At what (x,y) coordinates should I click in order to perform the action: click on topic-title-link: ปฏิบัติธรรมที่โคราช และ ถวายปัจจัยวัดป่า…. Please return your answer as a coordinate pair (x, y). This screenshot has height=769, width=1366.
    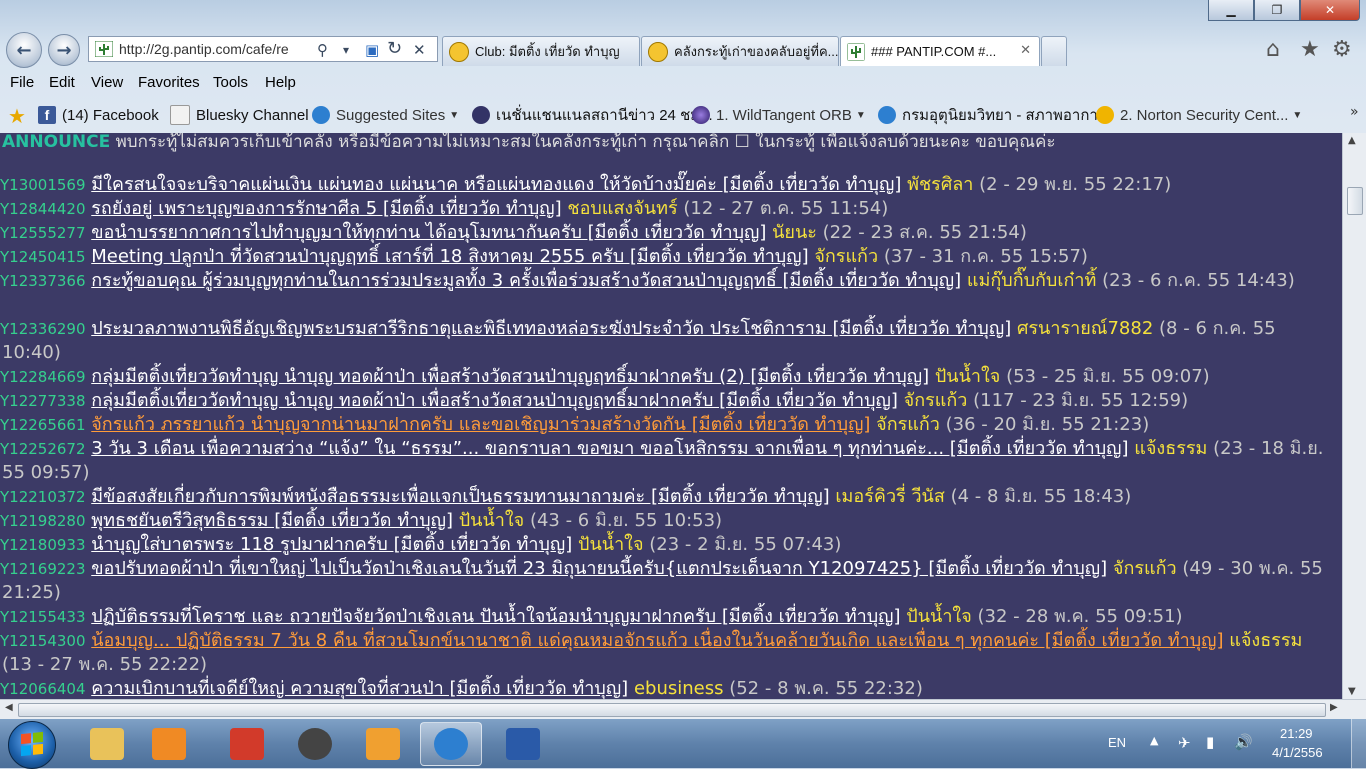
    Looking at the image, I should click on (495, 616).